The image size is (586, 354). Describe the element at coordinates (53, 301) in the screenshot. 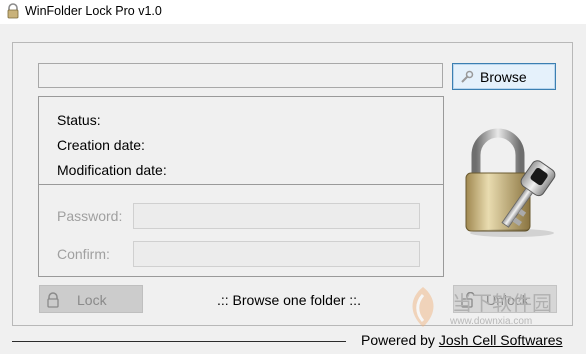

I see `padlock-icon` at that location.